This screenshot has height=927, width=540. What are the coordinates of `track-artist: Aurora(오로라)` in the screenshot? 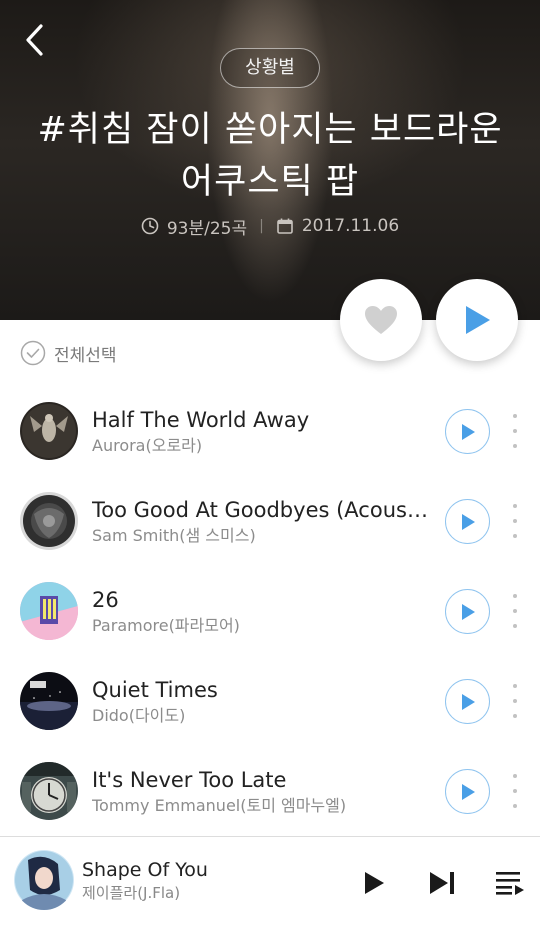 It's located at (147, 445).